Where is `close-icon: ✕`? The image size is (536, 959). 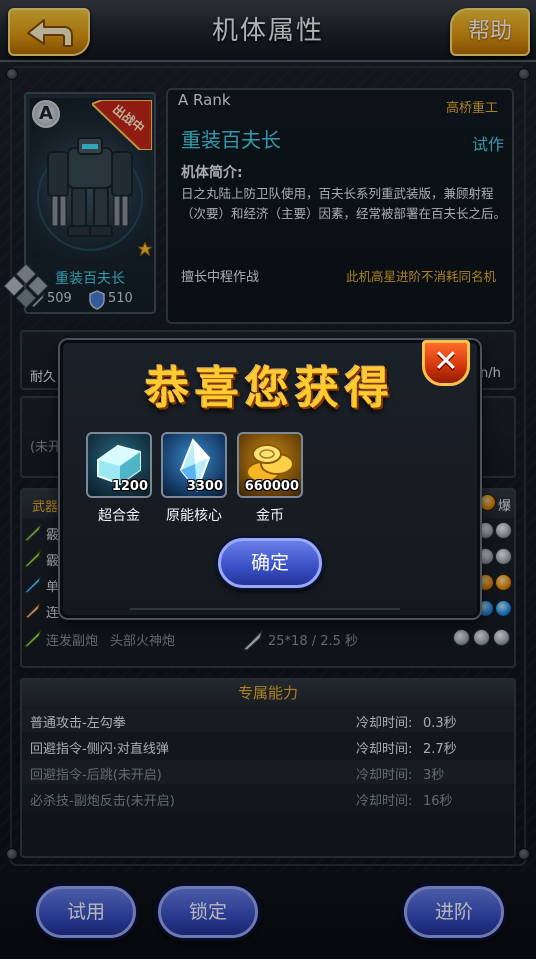
close-icon: ✕ is located at coordinates (446, 361).